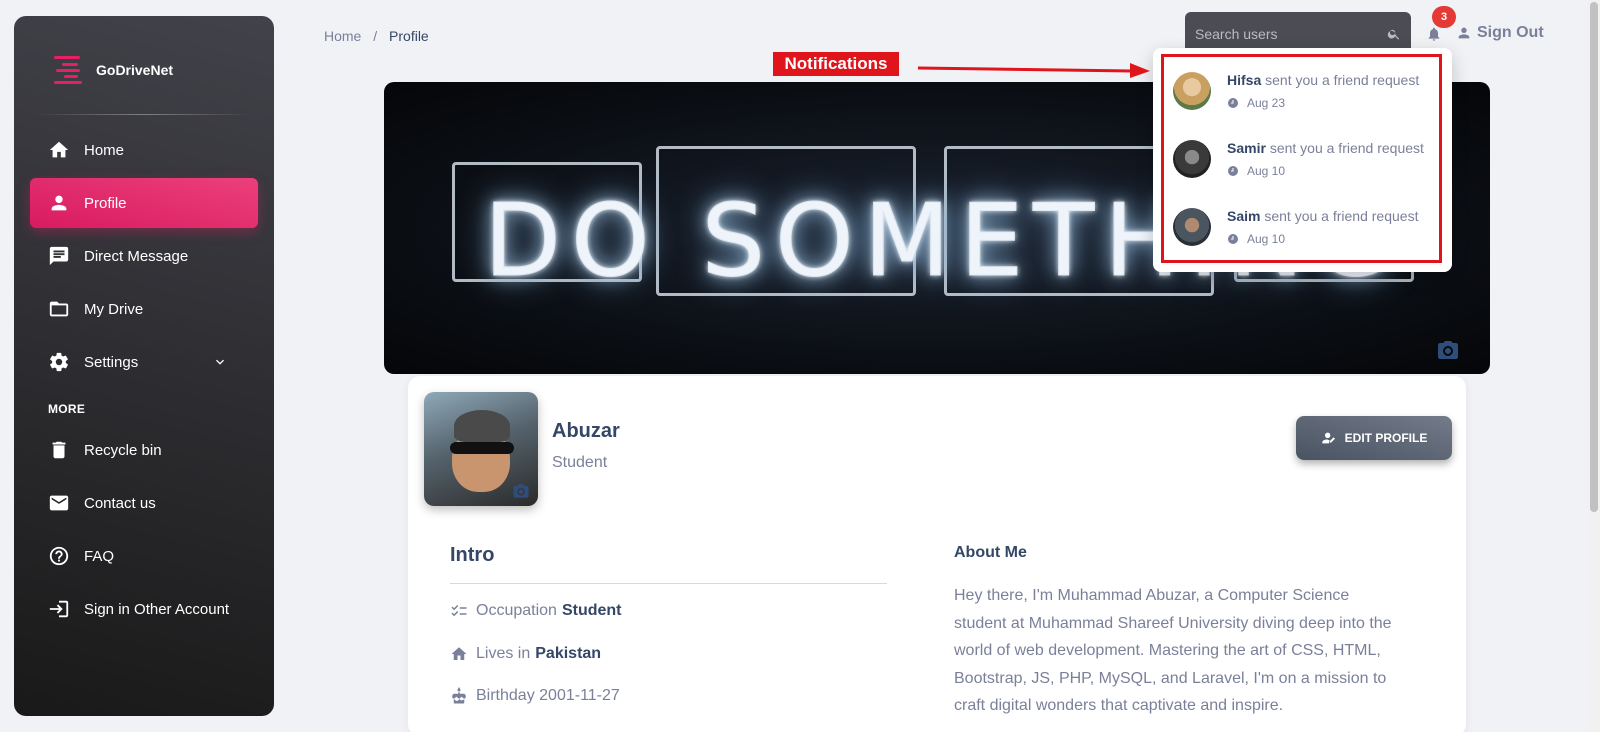  What do you see at coordinates (114, 309) in the screenshot?
I see `sidebar-item-label: My Drive` at bounding box center [114, 309].